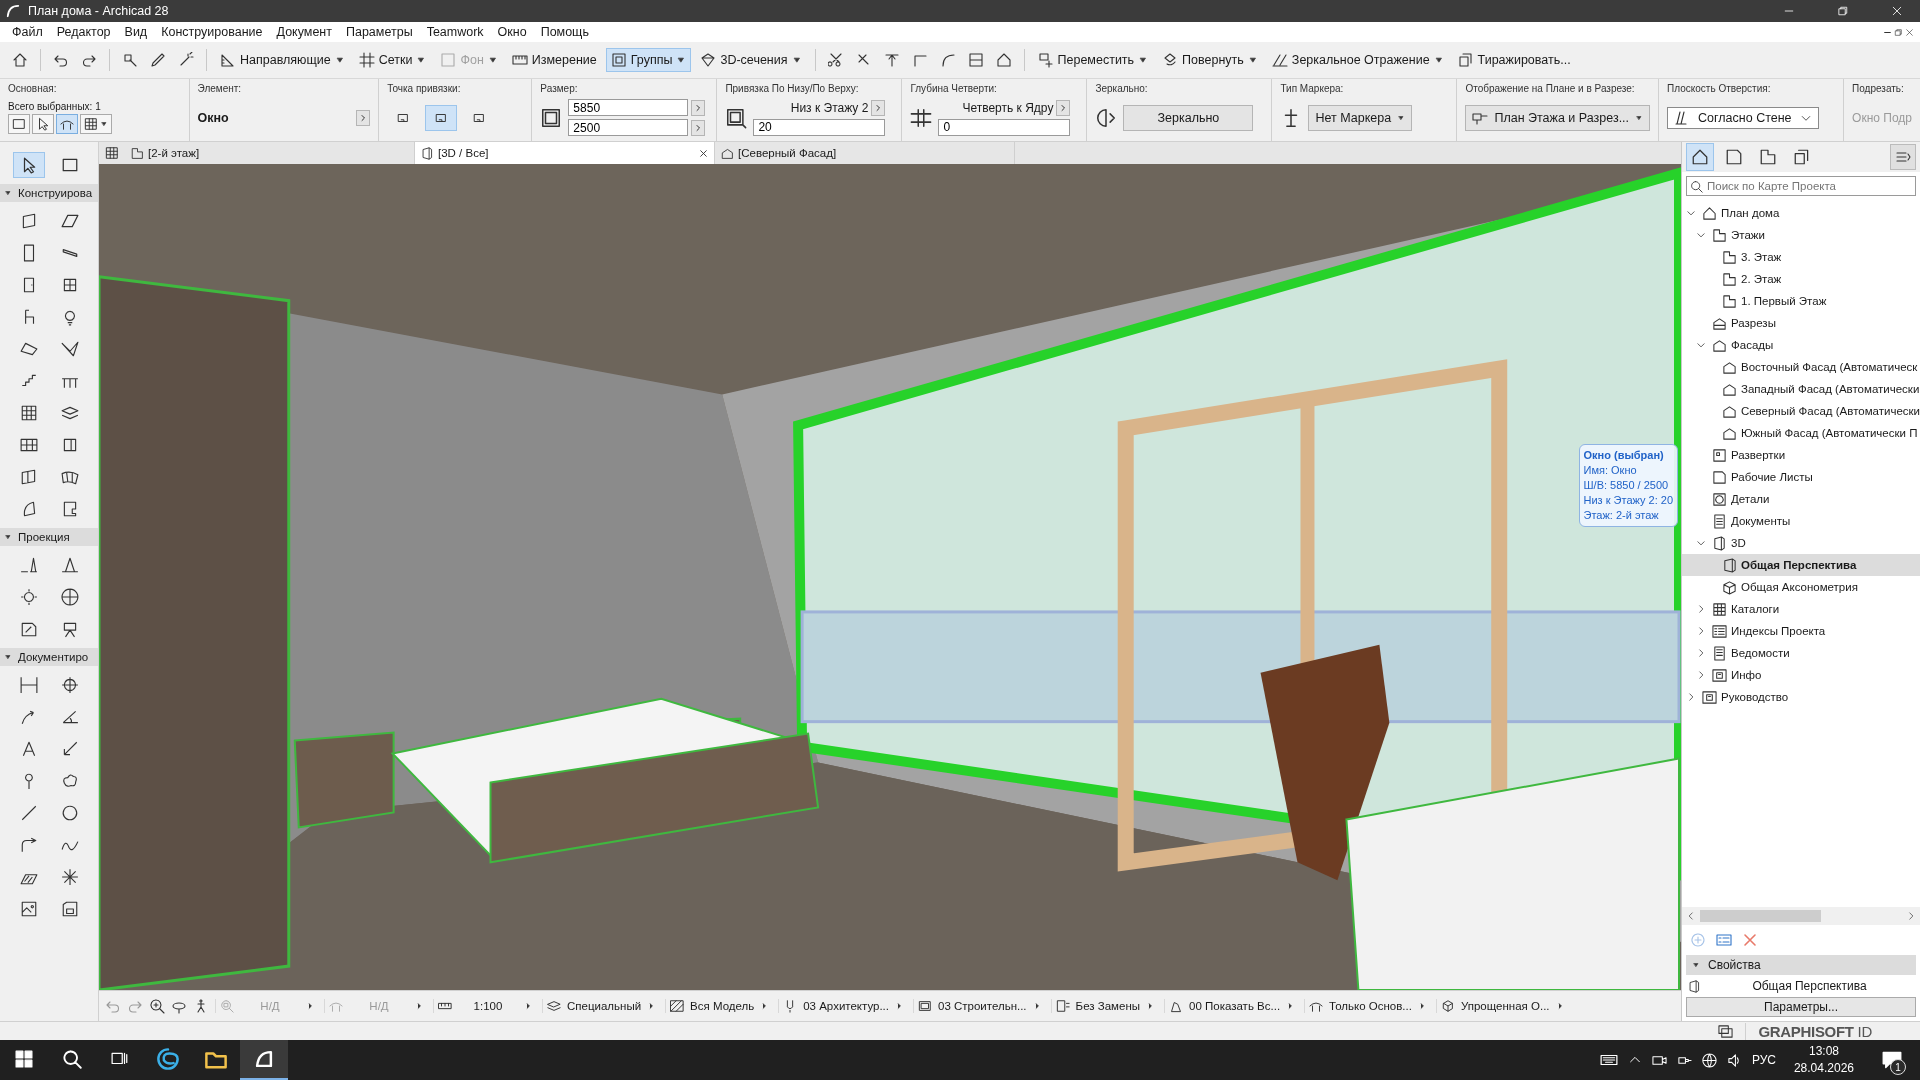 The image size is (1920, 1080). Describe the element at coordinates (1809, 986) in the screenshot. I see `view-name: Общая Перспектива` at that location.